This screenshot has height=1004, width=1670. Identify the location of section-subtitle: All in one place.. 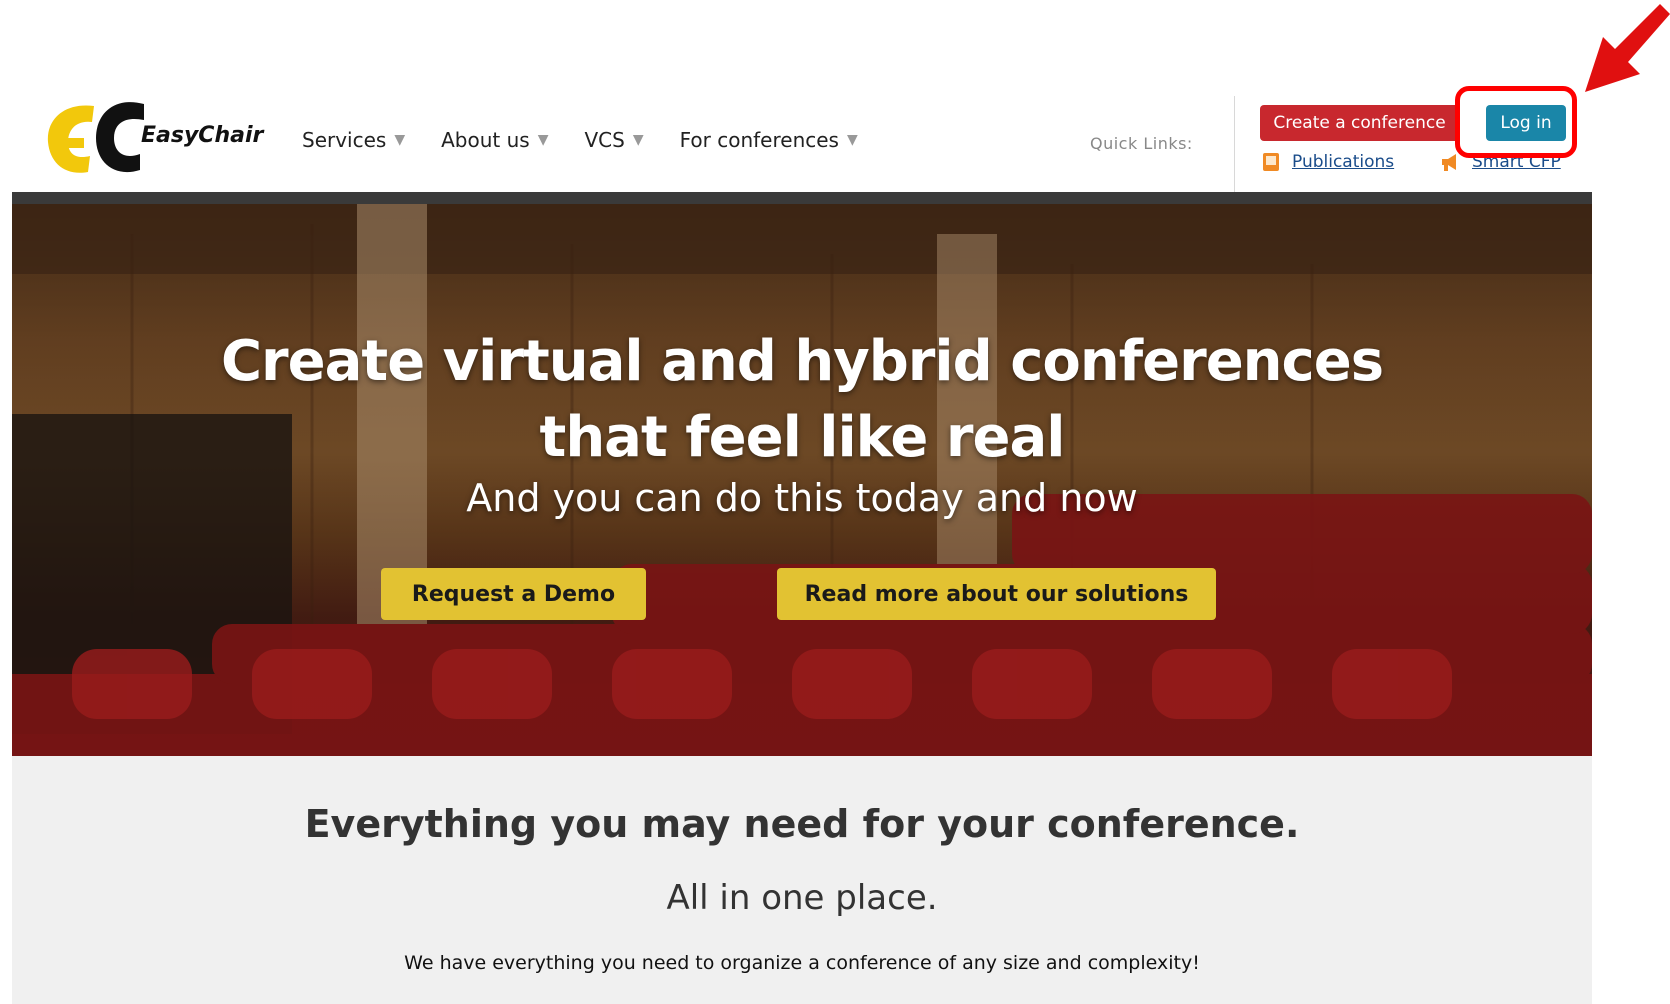
(802, 898).